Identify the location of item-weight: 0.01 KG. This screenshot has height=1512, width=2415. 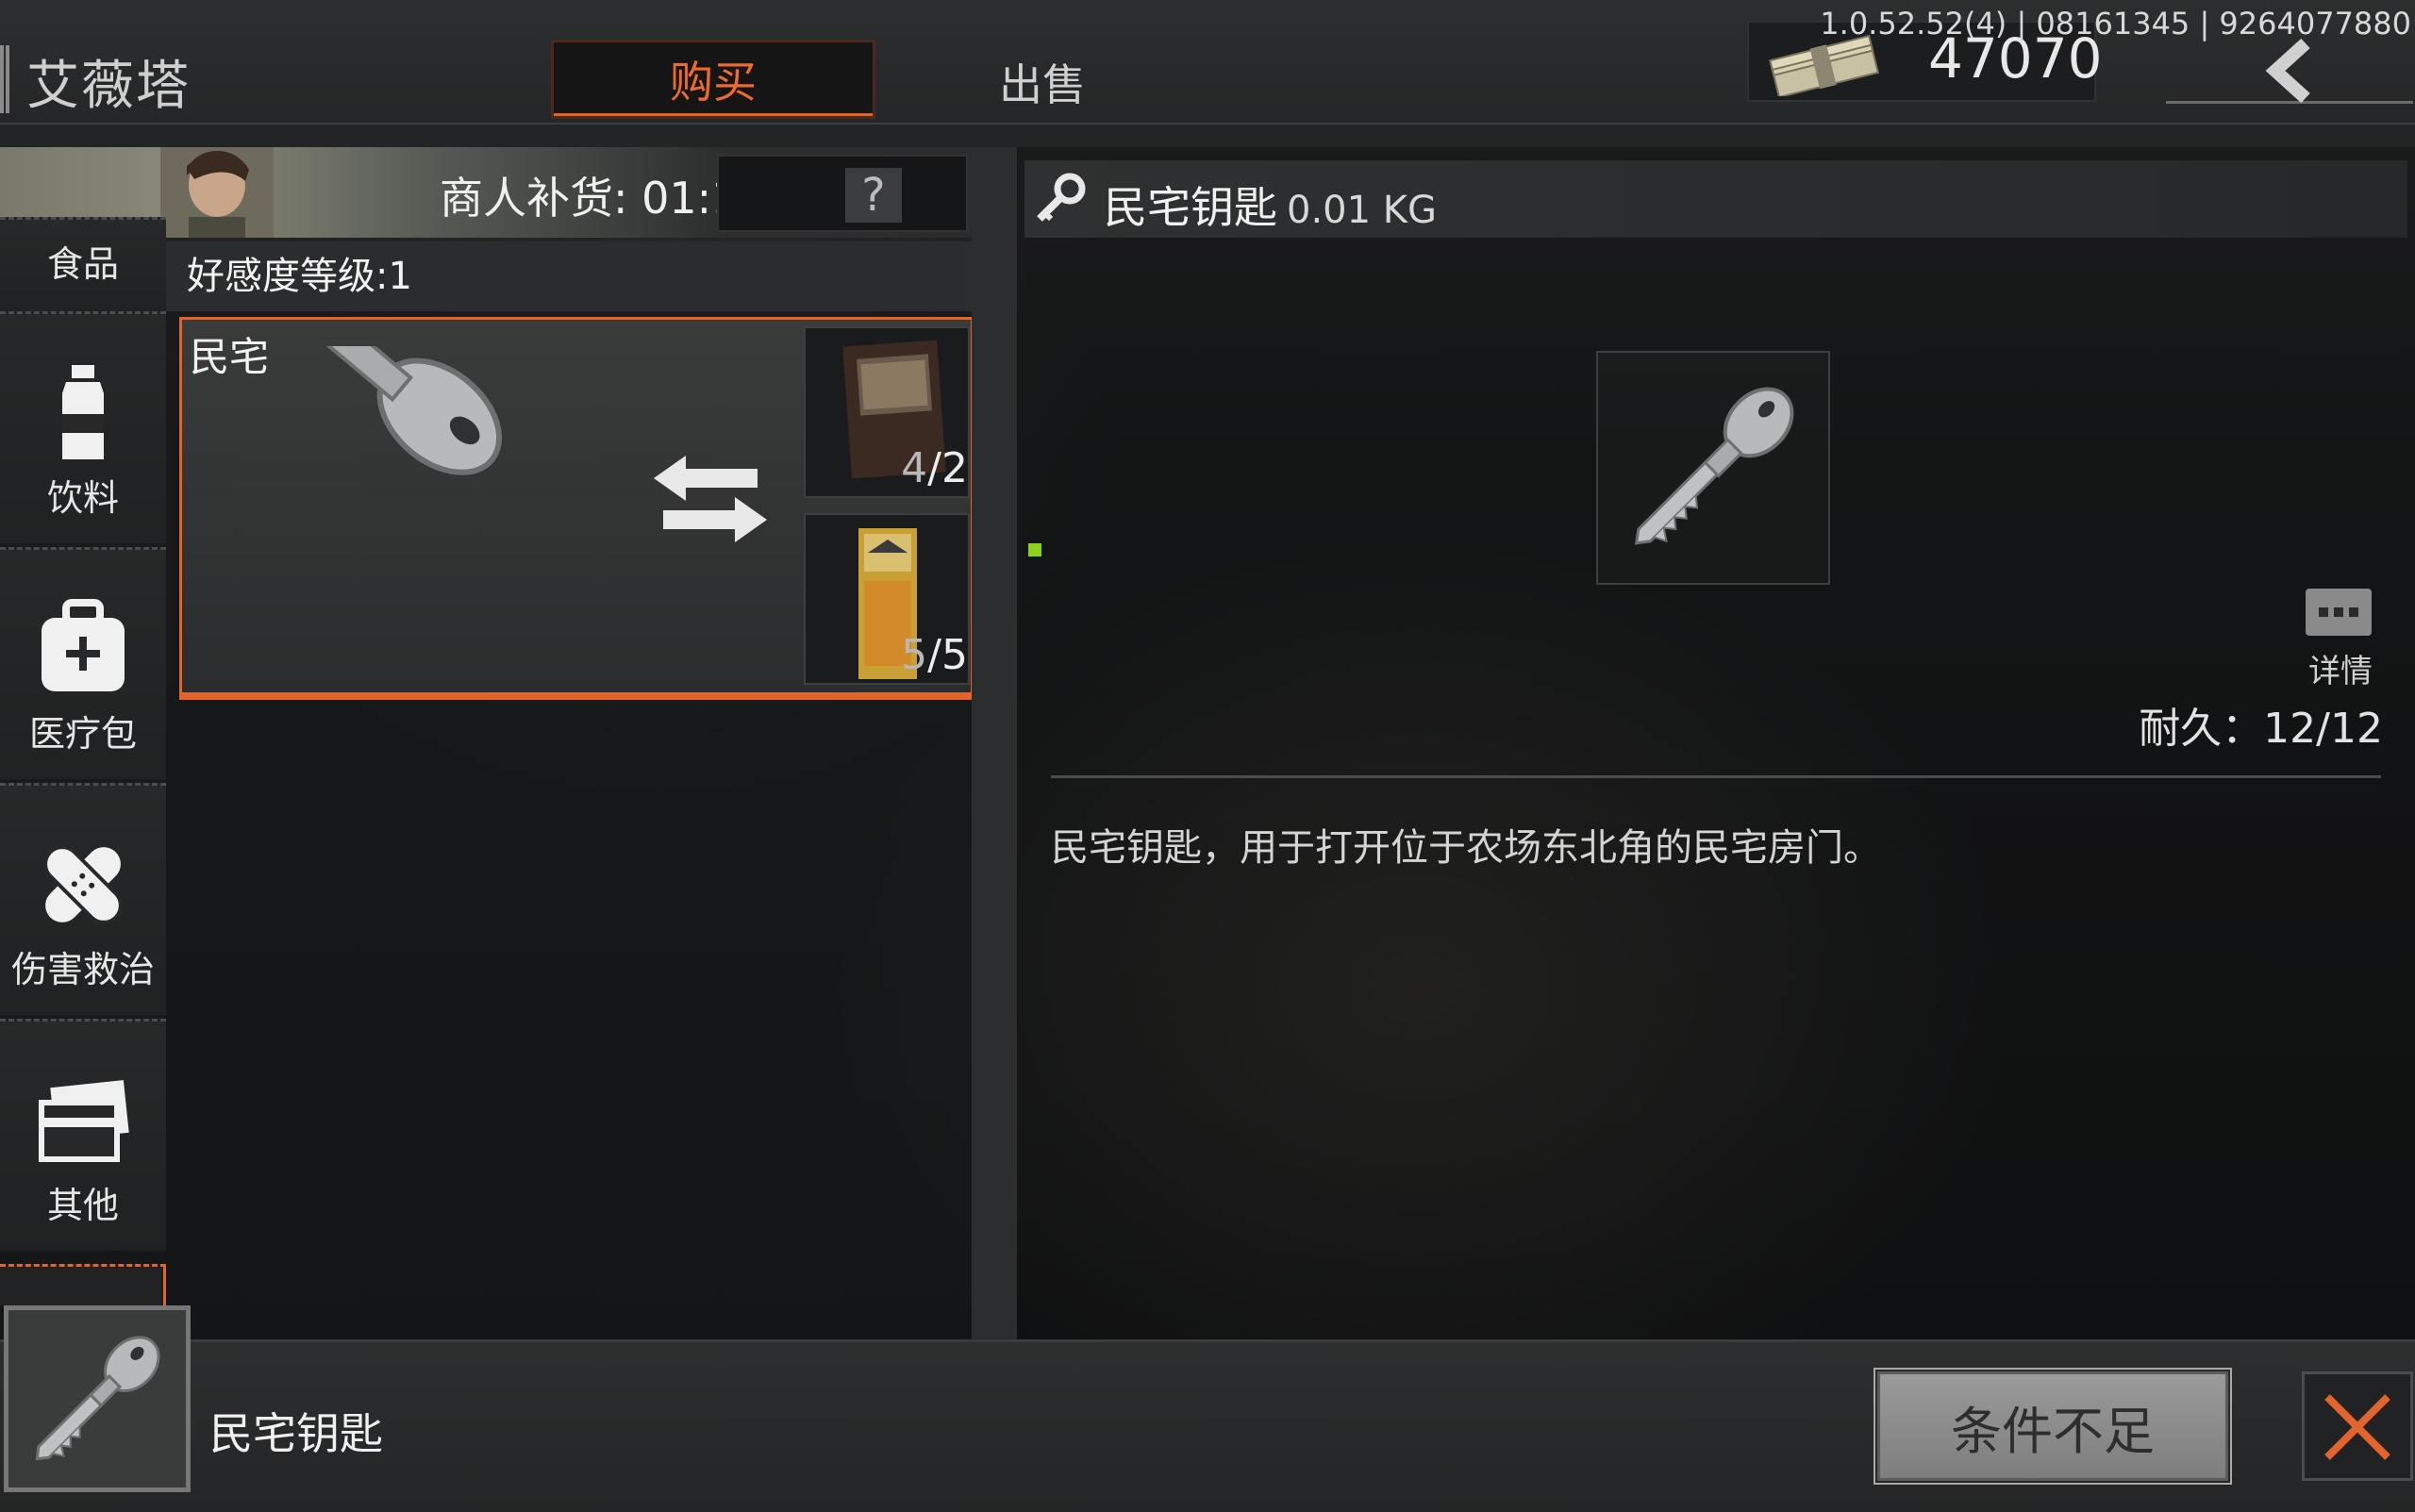
(1363, 210).